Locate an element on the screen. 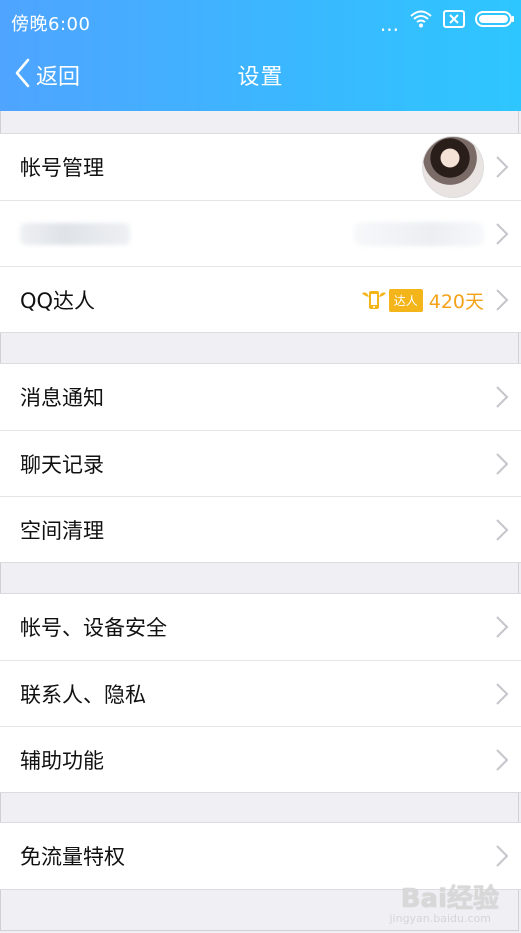 This screenshot has height=933, width=521. chat-history-item: 聊天记录 is located at coordinates (260, 463).